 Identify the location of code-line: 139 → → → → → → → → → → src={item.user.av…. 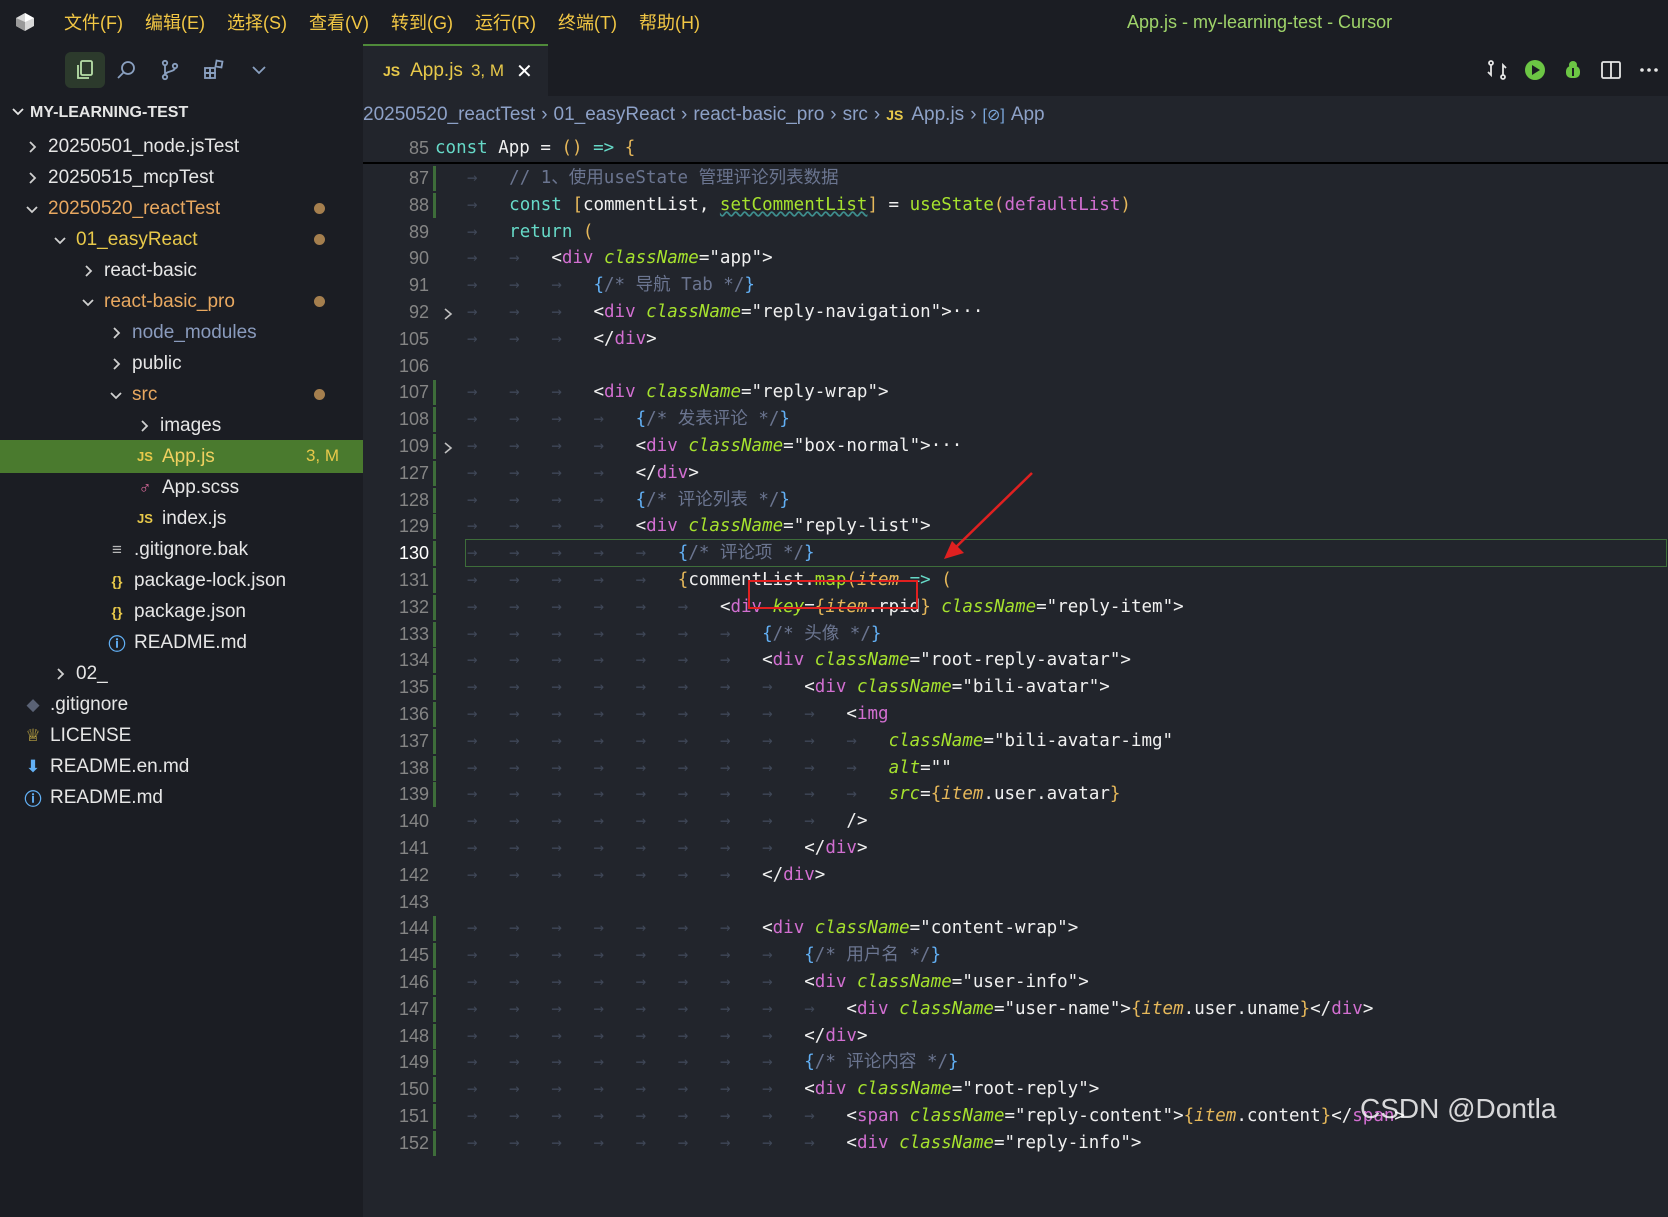
(1015, 794).